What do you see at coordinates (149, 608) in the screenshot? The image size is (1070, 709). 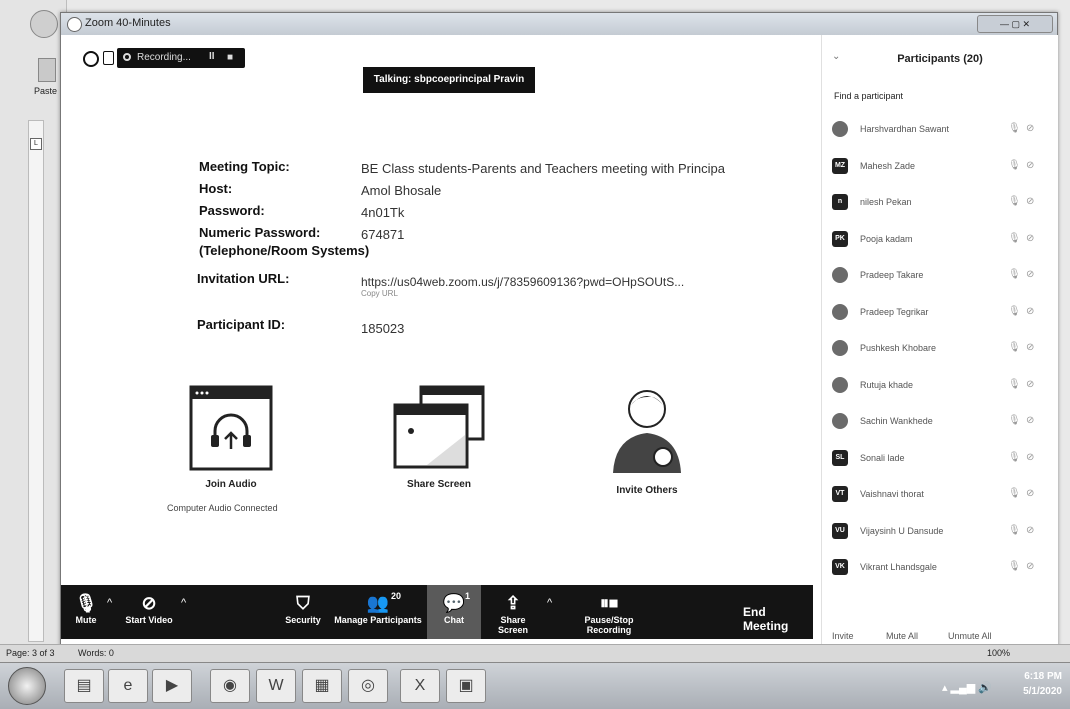 I see `start-video-button: ⊘ Start Video` at bounding box center [149, 608].